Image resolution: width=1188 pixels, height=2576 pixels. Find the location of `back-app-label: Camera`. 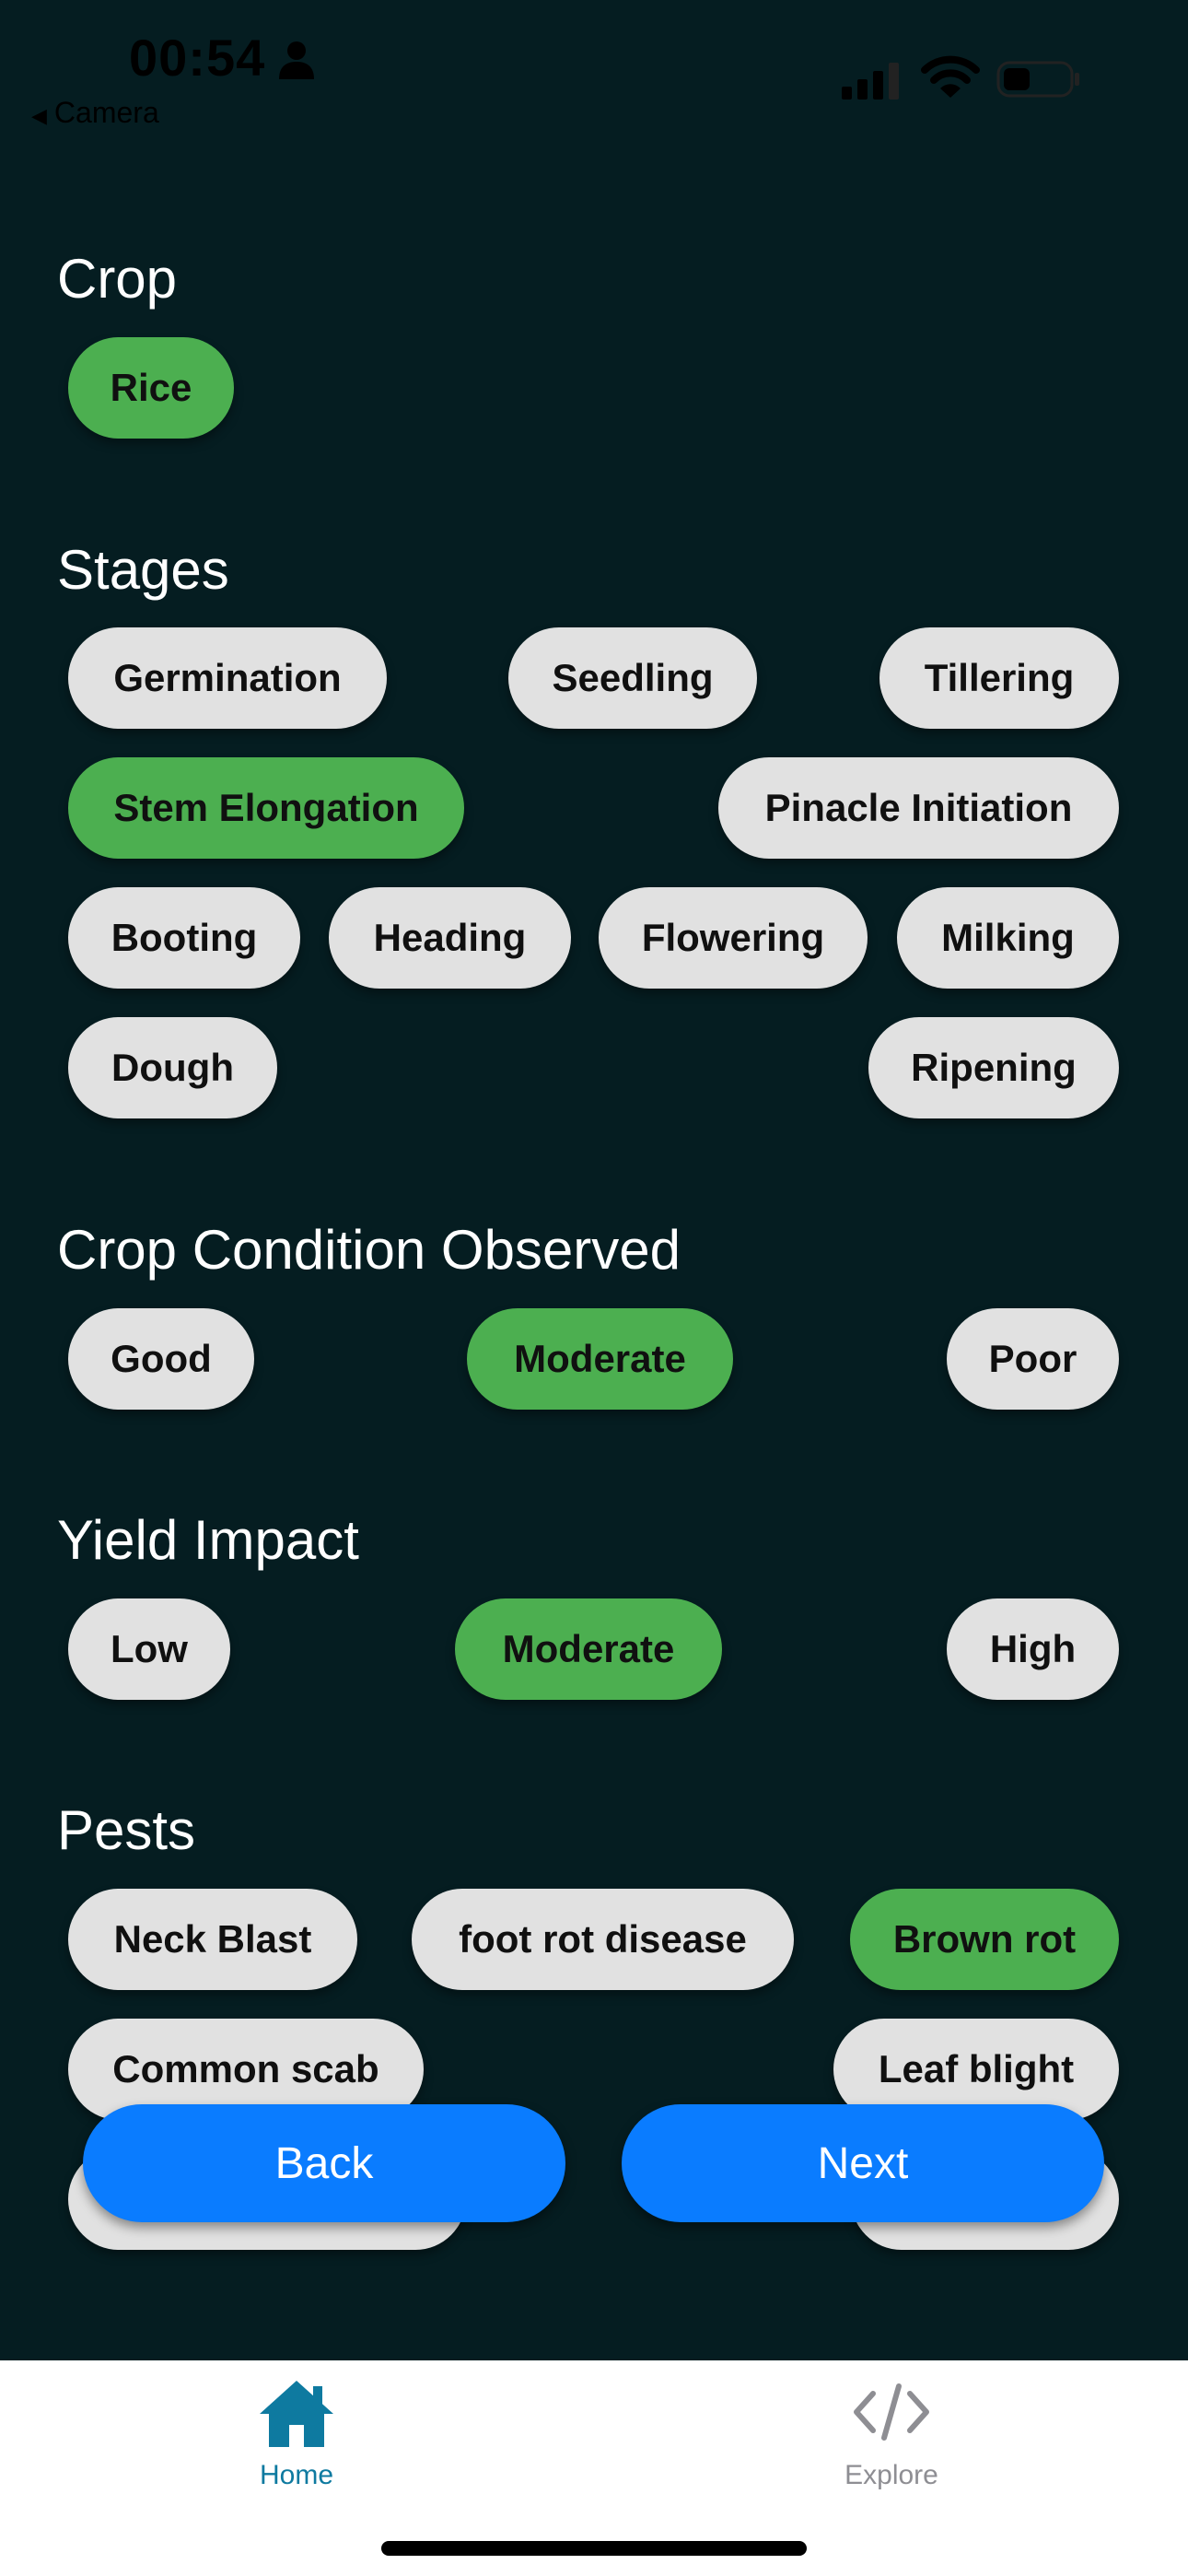

back-app-label: Camera is located at coordinates (106, 112).